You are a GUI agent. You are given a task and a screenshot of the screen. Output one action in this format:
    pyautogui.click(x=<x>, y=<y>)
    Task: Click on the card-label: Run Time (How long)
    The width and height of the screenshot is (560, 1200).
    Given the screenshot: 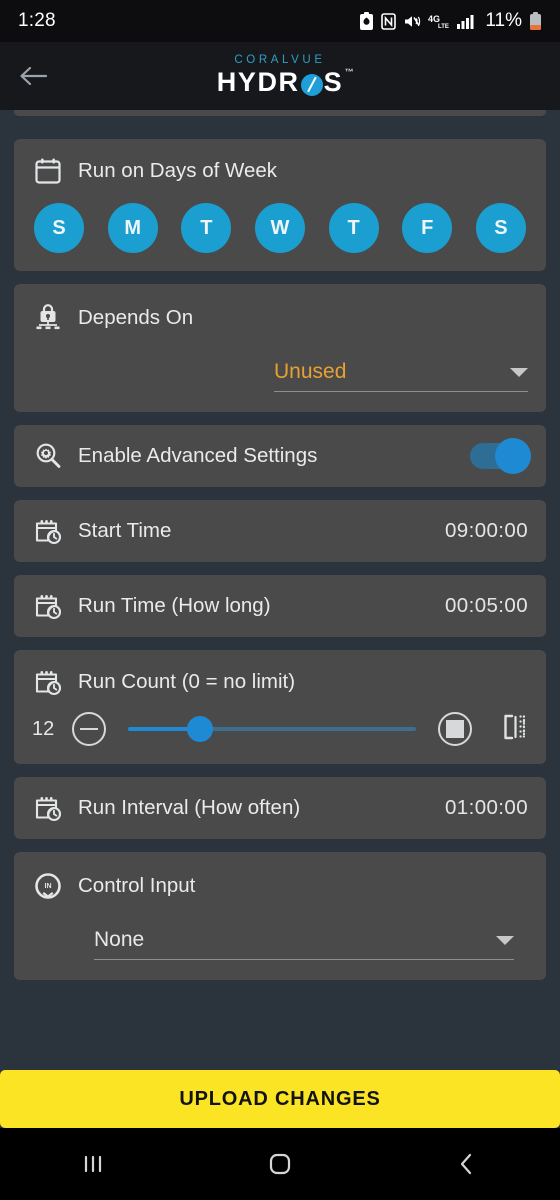 What is the action you would take?
    pyautogui.click(x=174, y=605)
    